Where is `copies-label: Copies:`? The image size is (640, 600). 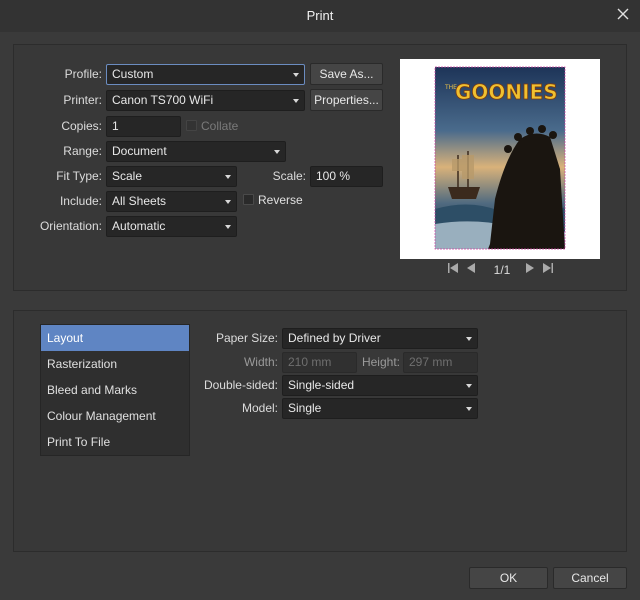 copies-label: Copies: is located at coordinates (81, 126).